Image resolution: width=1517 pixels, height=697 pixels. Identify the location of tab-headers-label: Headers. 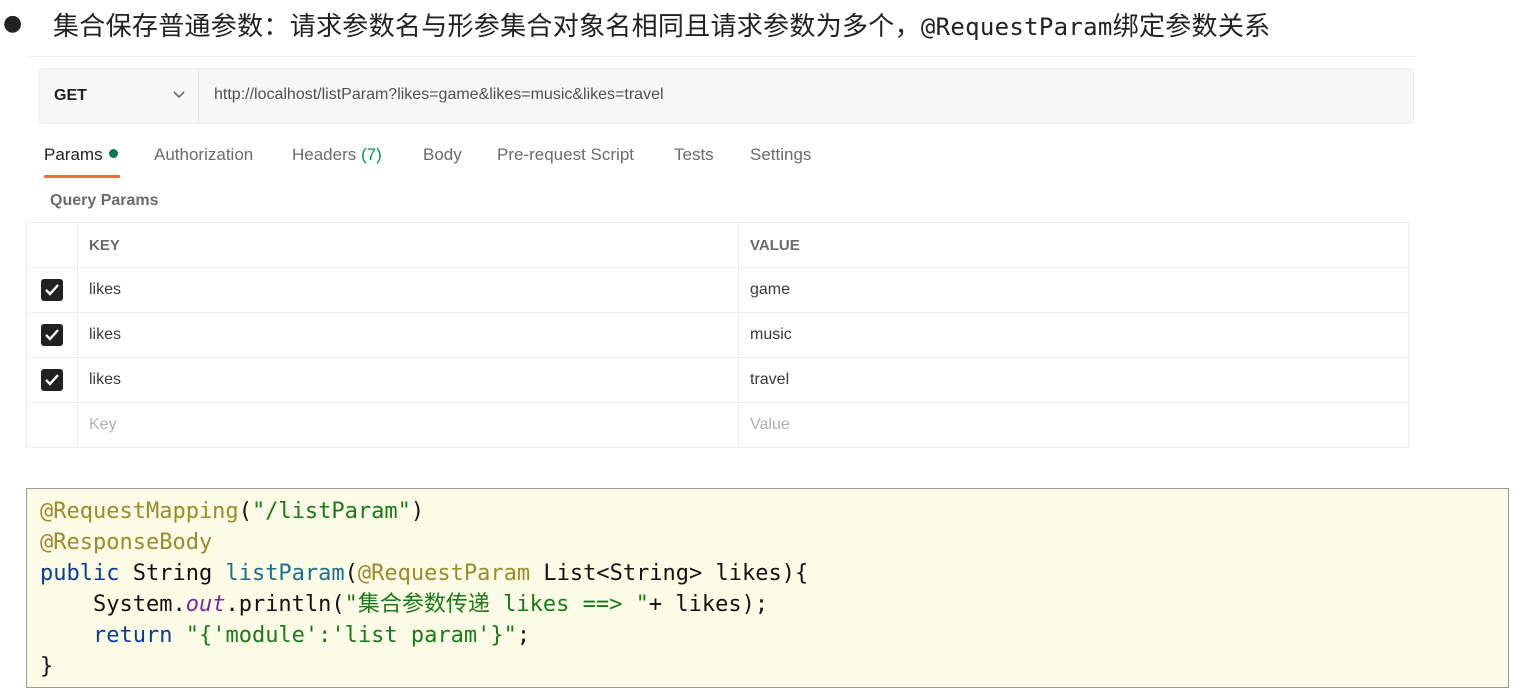
(324, 154).